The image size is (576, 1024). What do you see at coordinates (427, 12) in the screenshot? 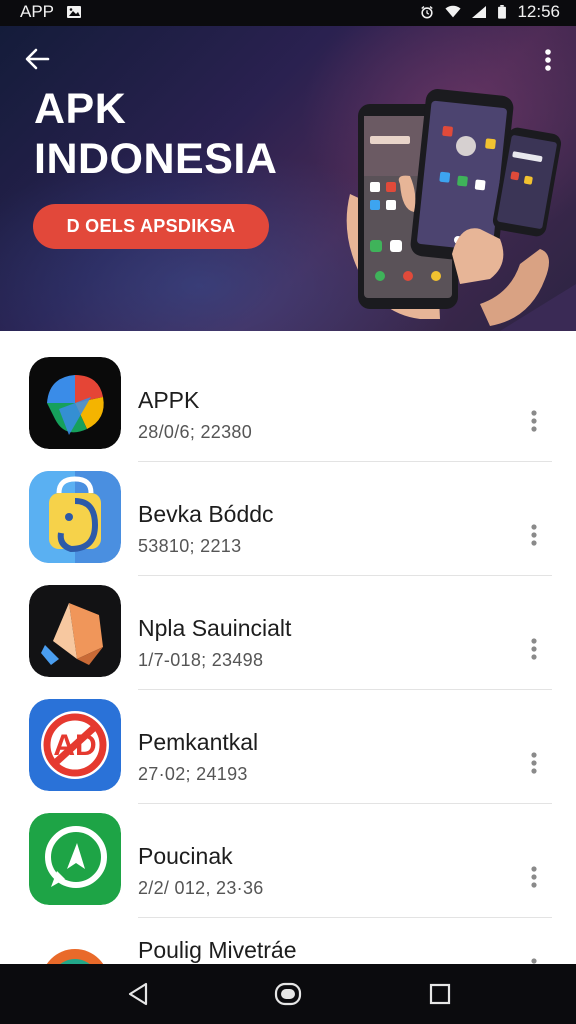
I see `alarm-icon` at bounding box center [427, 12].